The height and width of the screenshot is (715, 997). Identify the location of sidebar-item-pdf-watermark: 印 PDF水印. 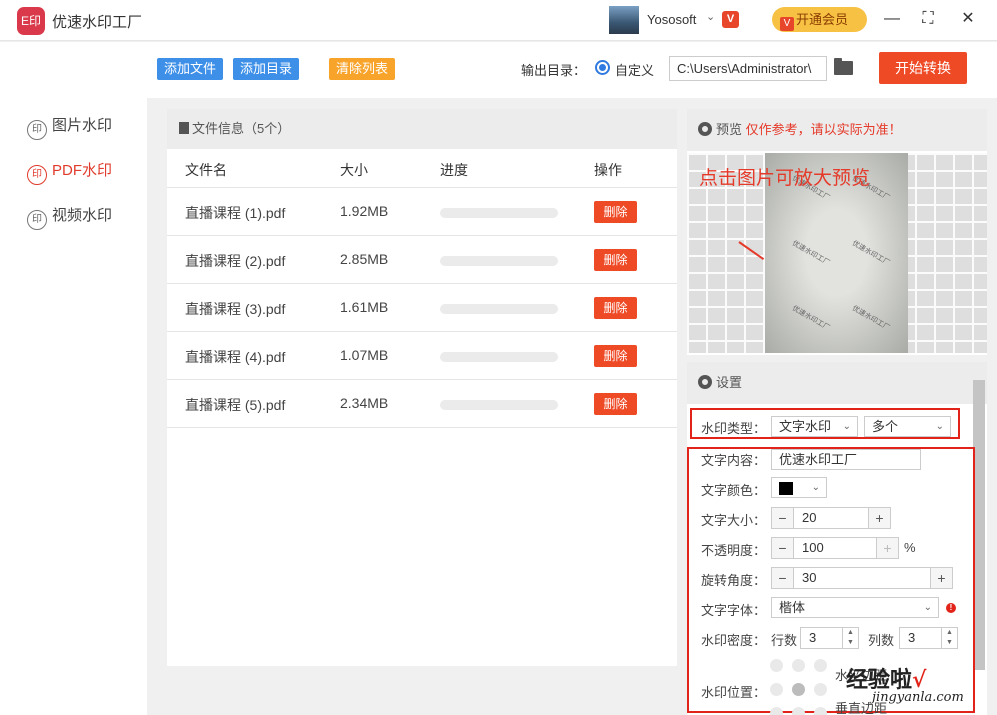
(69, 172).